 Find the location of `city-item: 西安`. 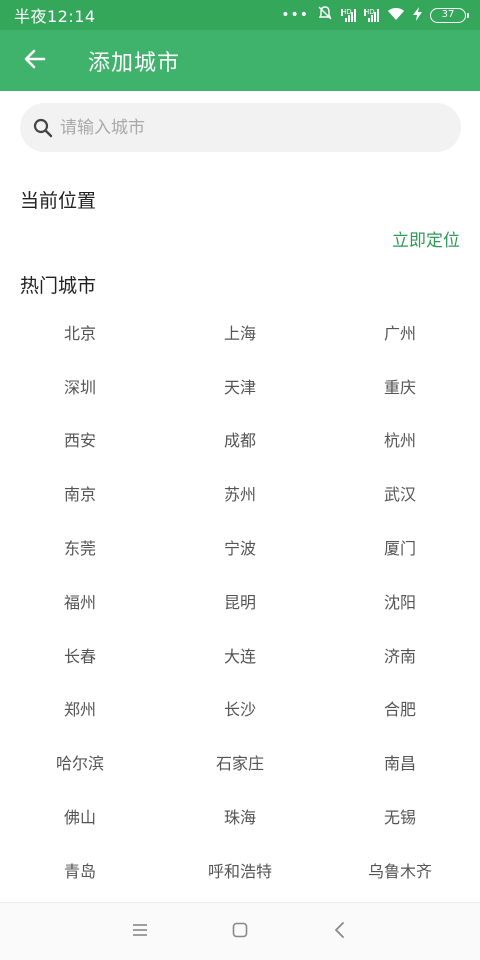

city-item: 西安 is located at coordinates (80, 440).